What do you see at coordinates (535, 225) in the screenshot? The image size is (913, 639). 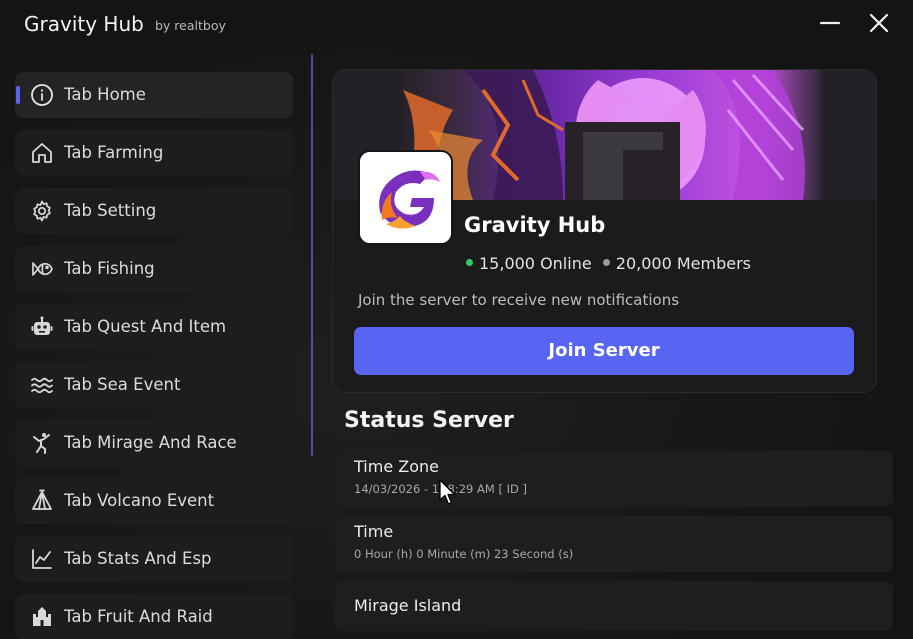 I see `server-name: Gravity Hub` at bounding box center [535, 225].